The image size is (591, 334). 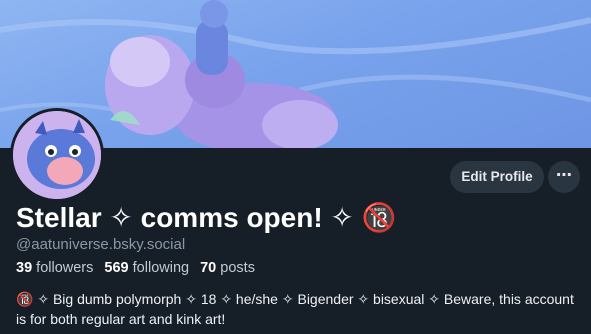 I want to click on avatar, so click(x=57, y=155).